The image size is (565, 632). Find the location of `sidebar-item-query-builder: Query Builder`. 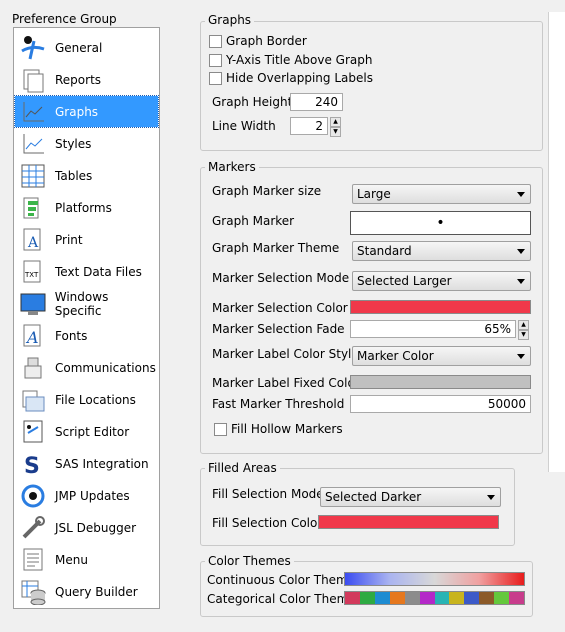

sidebar-item-query-builder: Query Builder is located at coordinates (86, 591).